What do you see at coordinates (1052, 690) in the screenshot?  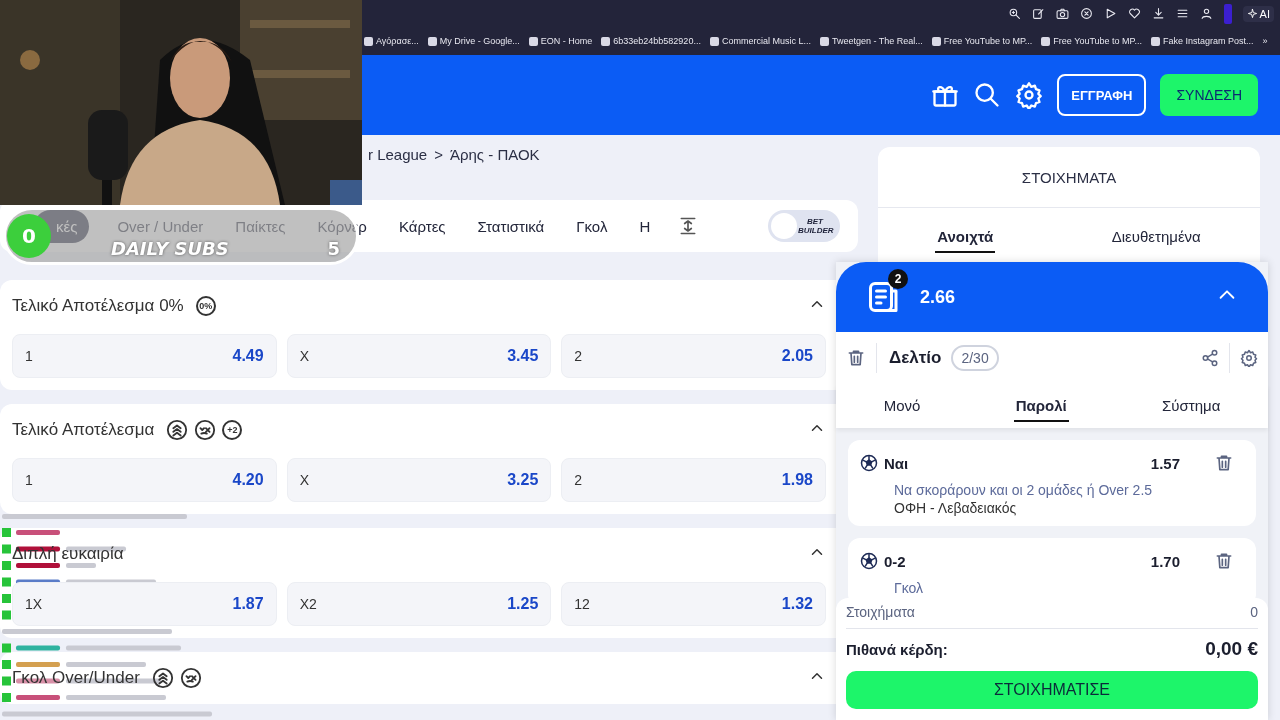 I see `place-bet-button: ΣΤΟΙΧΗΜΑΤΙΣΕ` at bounding box center [1052, 690].